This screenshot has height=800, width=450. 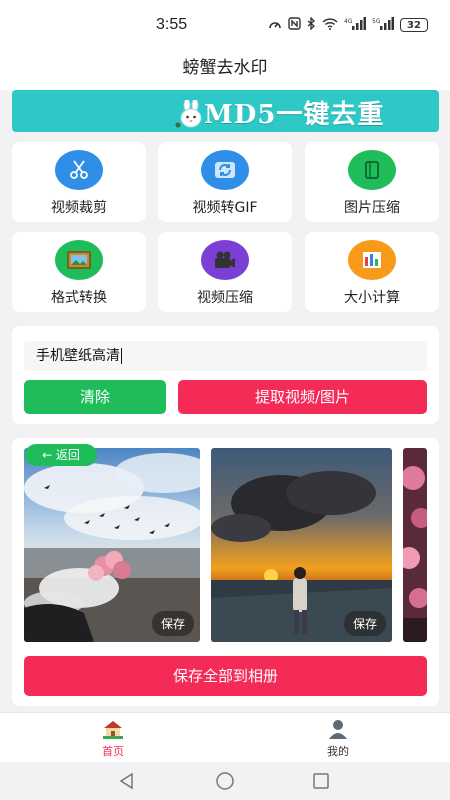 What do you see at coordinates (355, 25) in the screenshot?
I see `signal-4g-icon: 4G` at bounding box center [355, 25].